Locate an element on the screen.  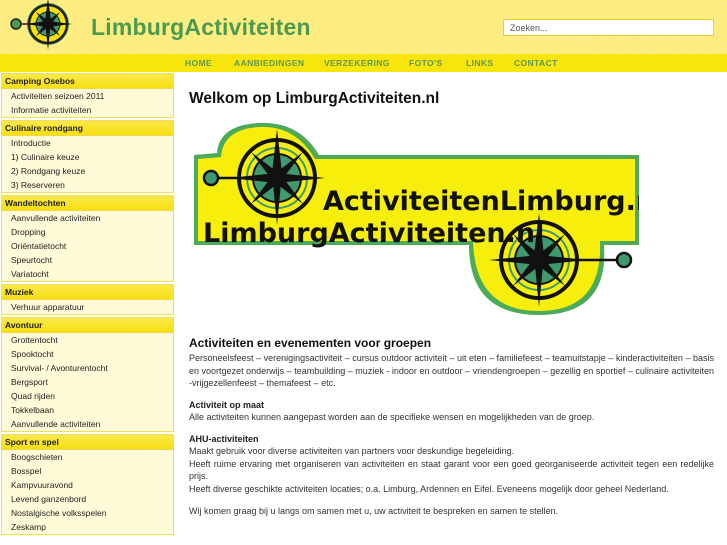
sidebar-category-title: Muziek is located at coordinates (87, 292).